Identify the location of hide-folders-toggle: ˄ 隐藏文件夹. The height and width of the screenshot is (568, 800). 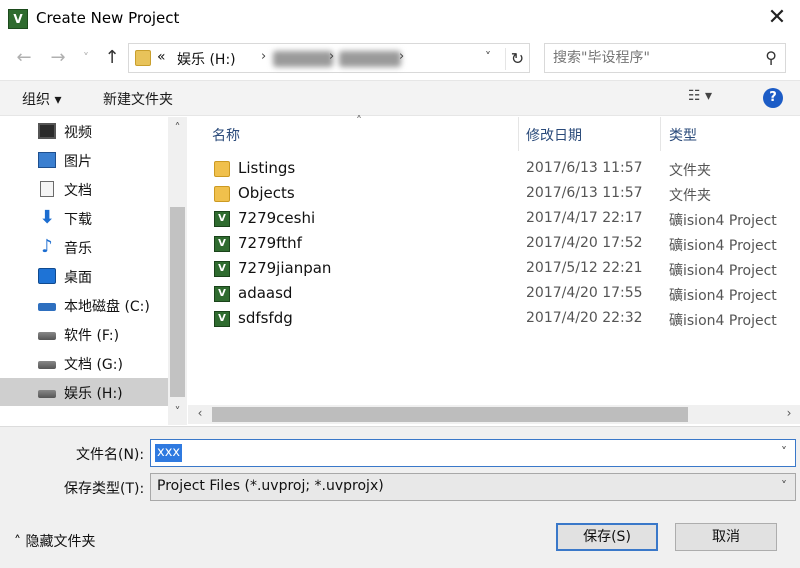
(54, 541).